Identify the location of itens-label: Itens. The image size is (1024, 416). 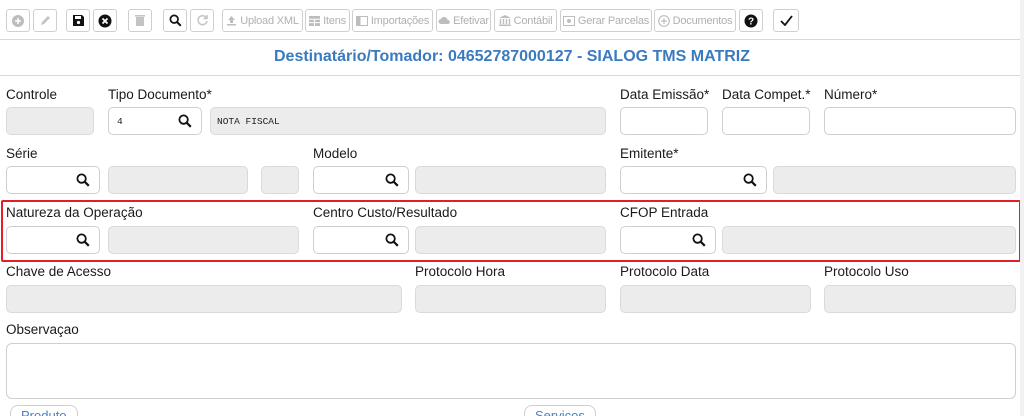
(334, 20).